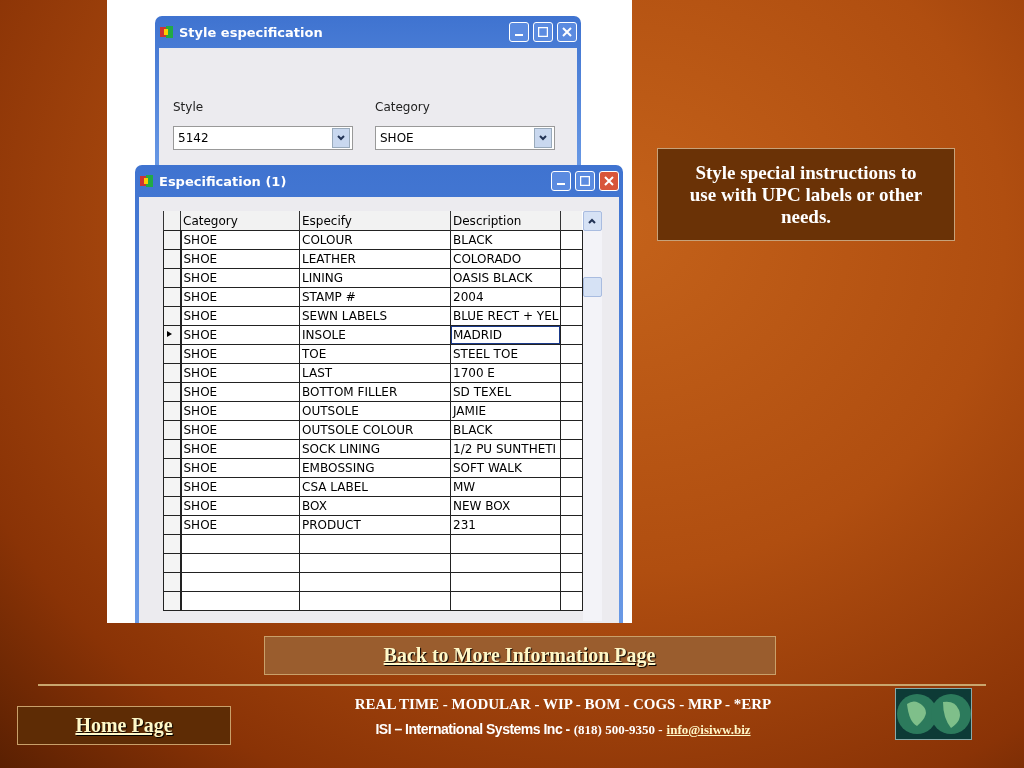  What do you see at coordinates (375, 335) in the screenshot?
I see `table-cell: INSOLE` at bounding box center [375, 335].